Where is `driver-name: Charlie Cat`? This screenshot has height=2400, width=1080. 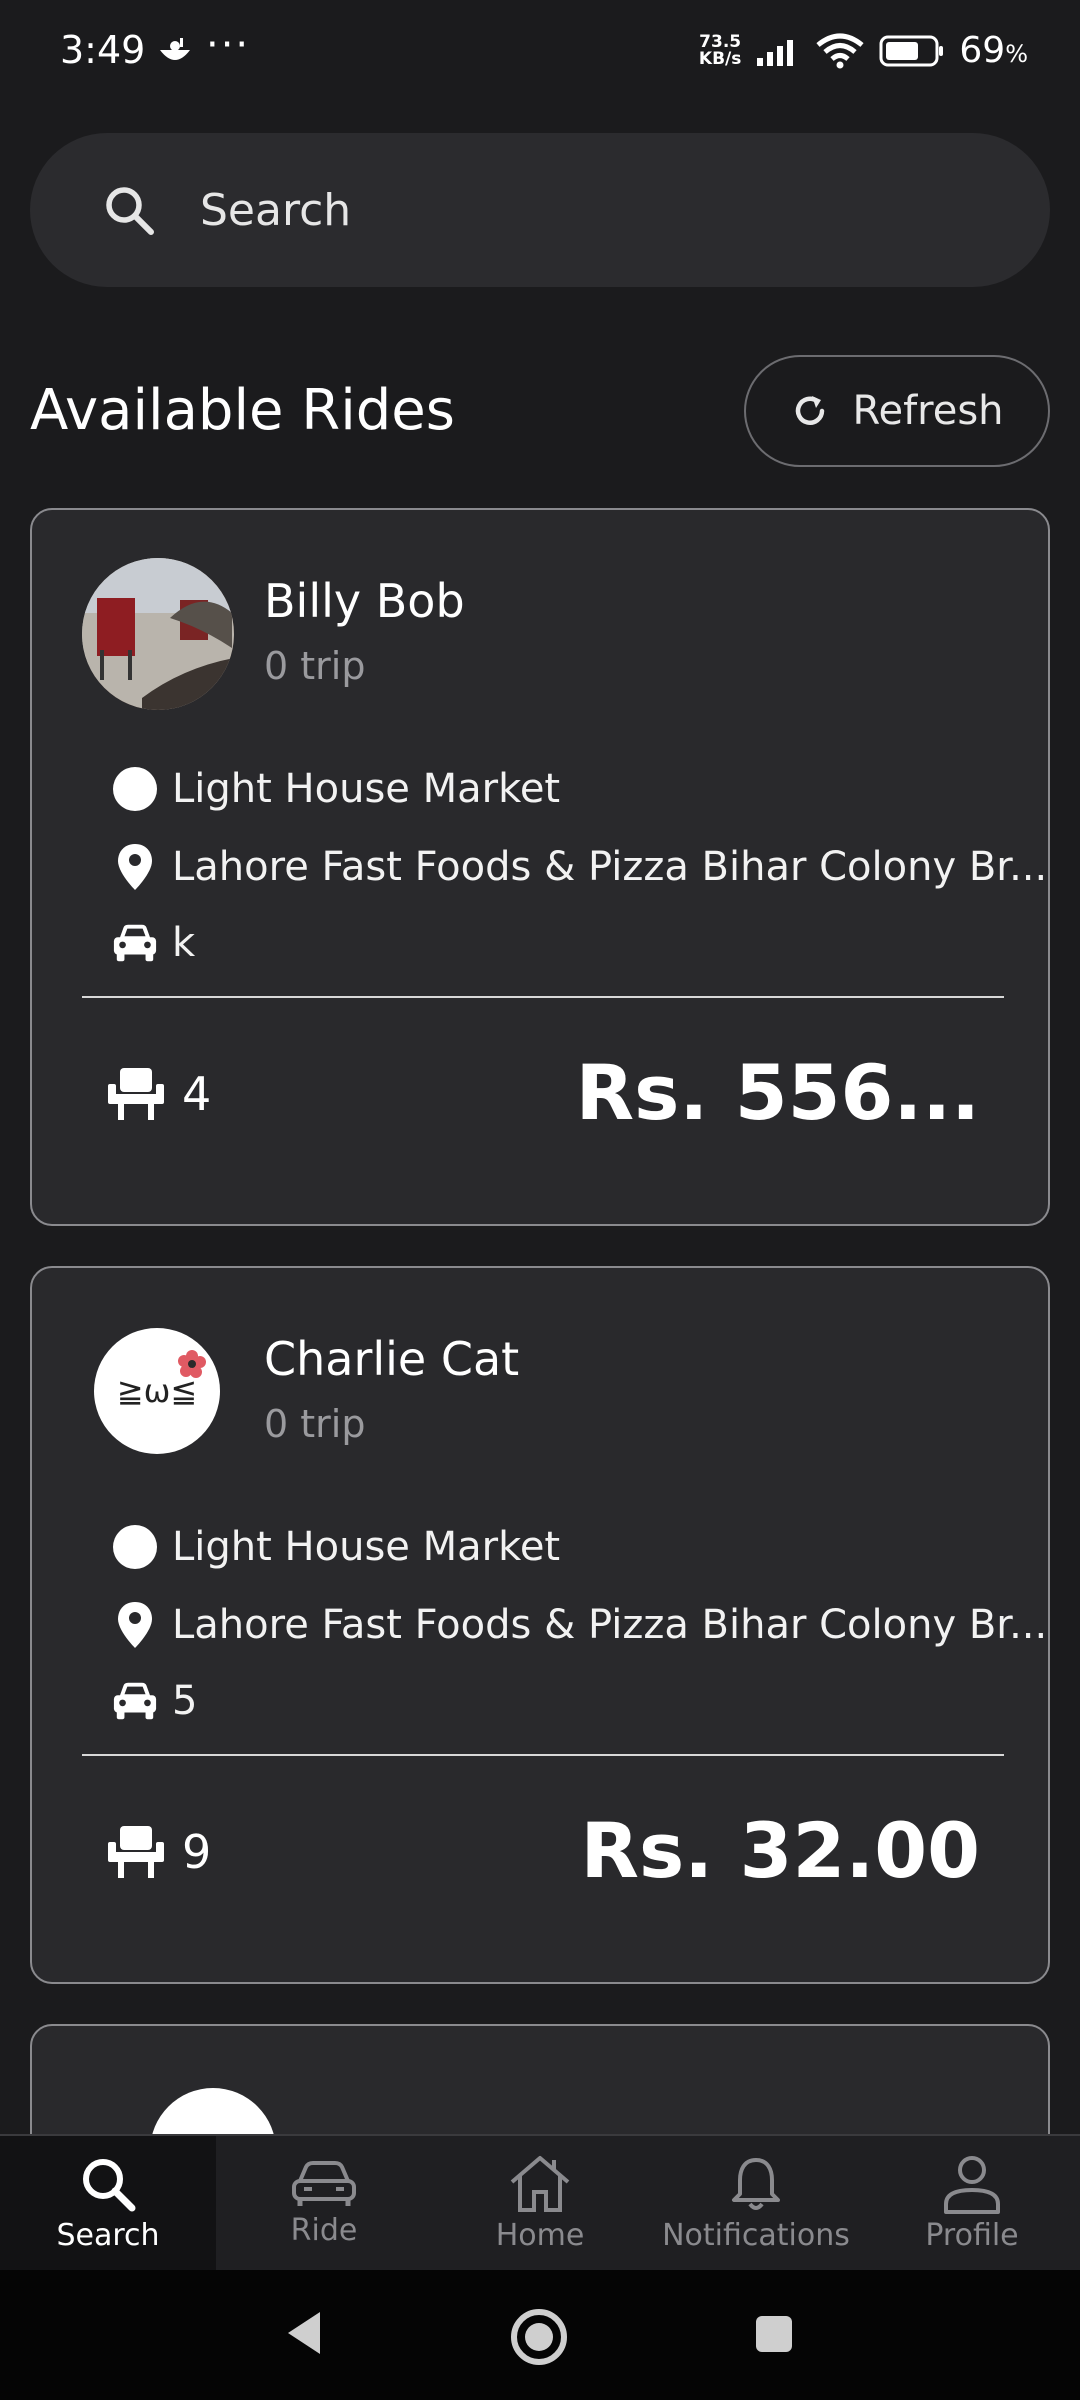
driver-name: Charlie Cat is located at coordinates (392, 1359).